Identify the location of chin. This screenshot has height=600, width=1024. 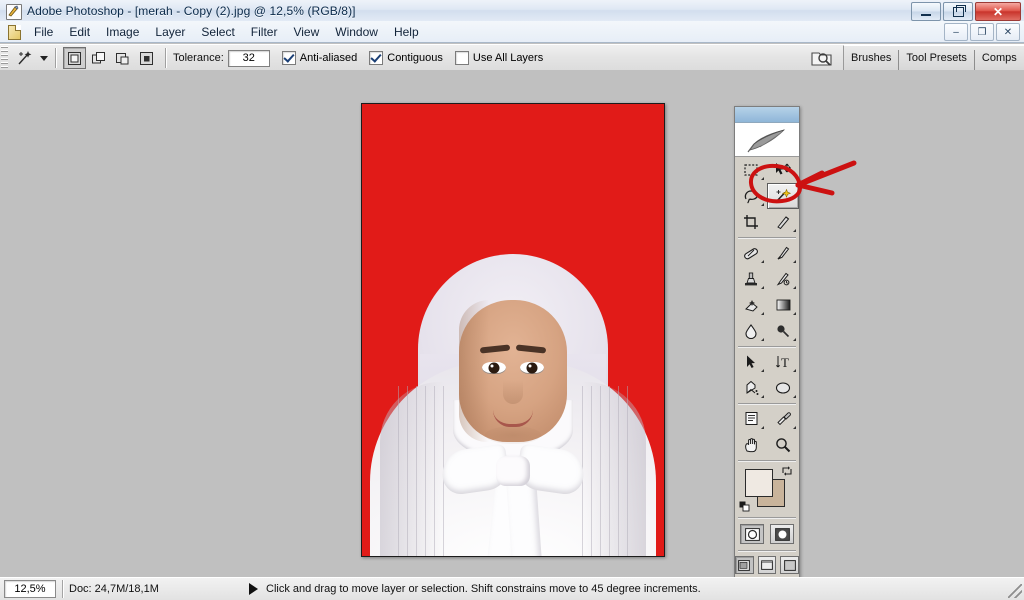
(513, 435).